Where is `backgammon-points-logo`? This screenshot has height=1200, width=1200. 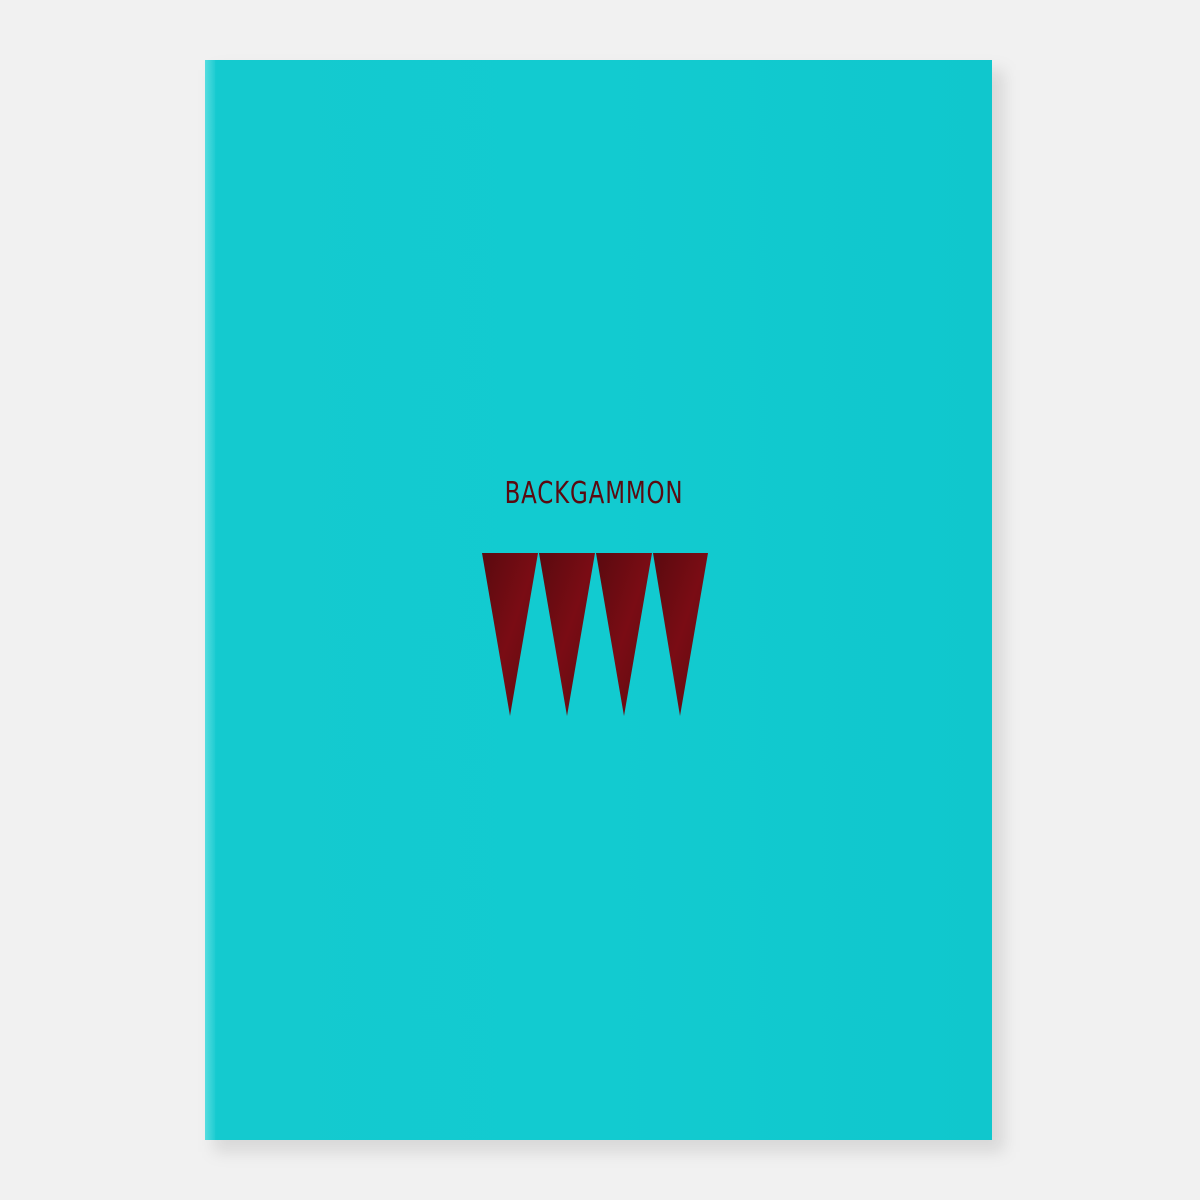 backgammon-points-logo is located at coordinates (595, 634).